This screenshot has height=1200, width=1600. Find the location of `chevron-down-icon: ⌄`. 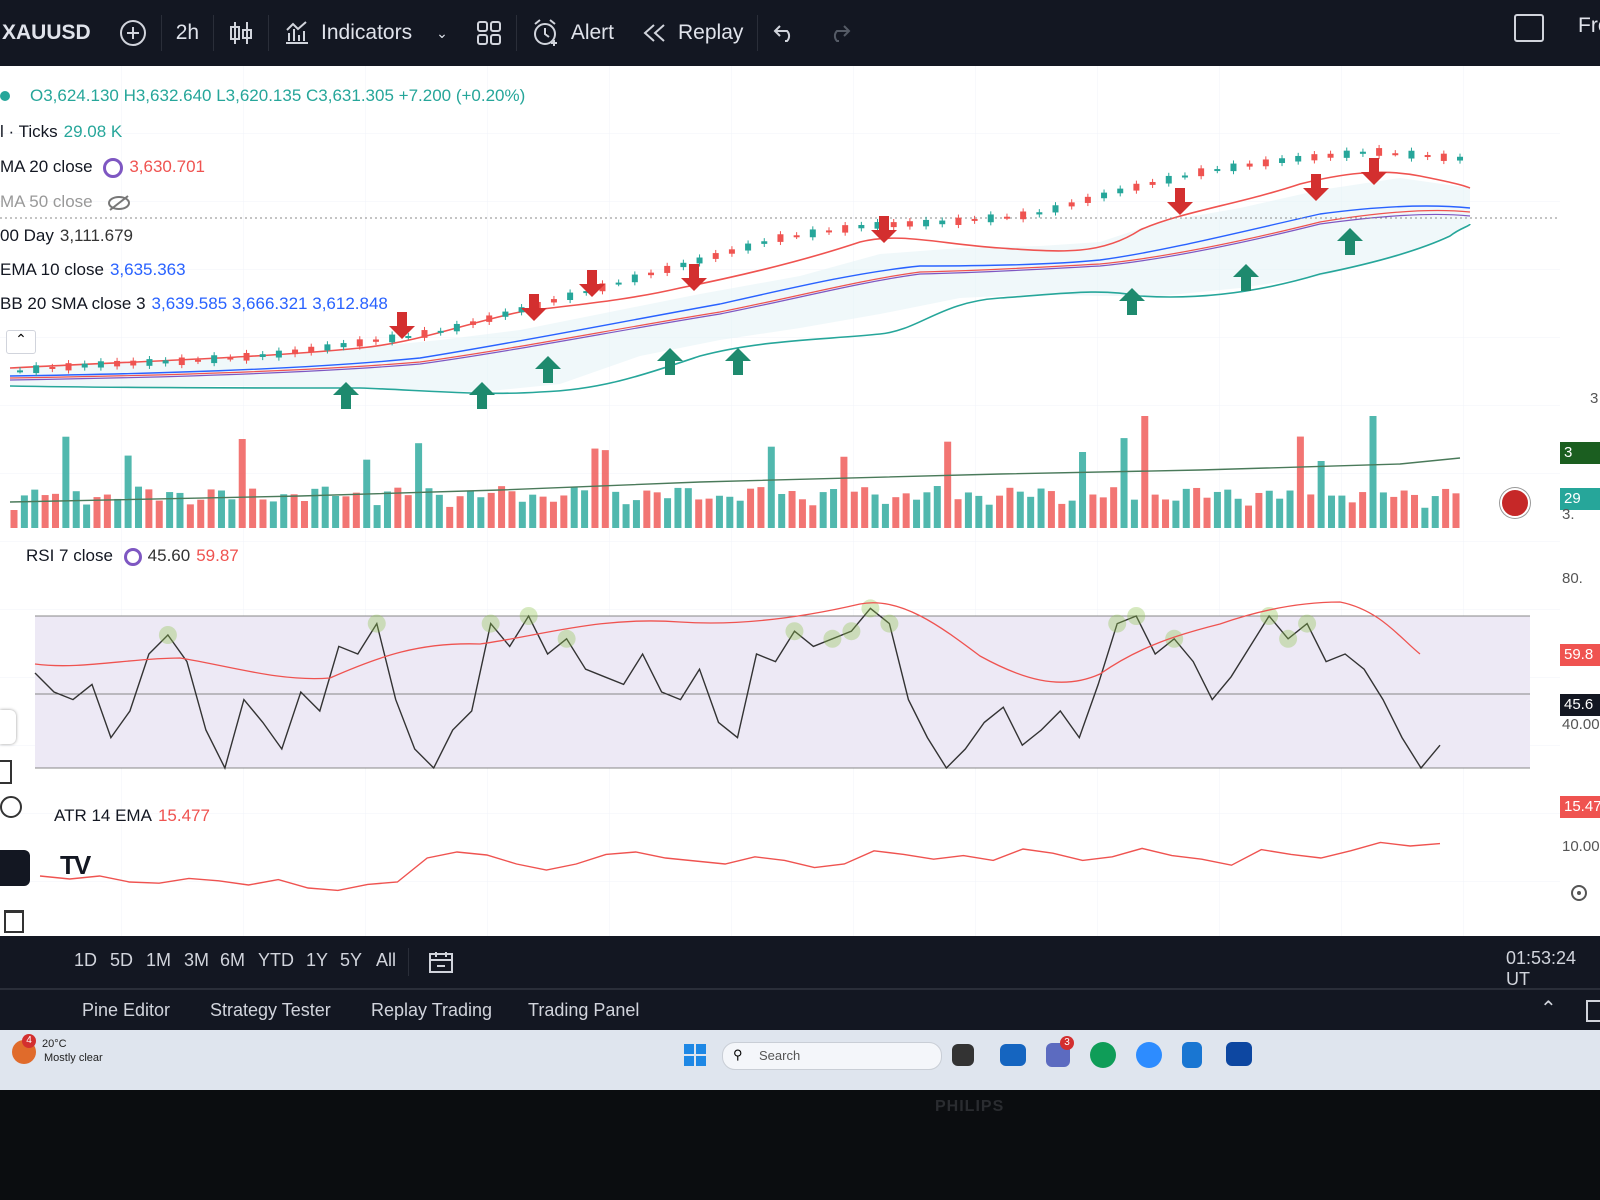

chevron-down-icon: ⌄ is located at coordinates (442, 33).